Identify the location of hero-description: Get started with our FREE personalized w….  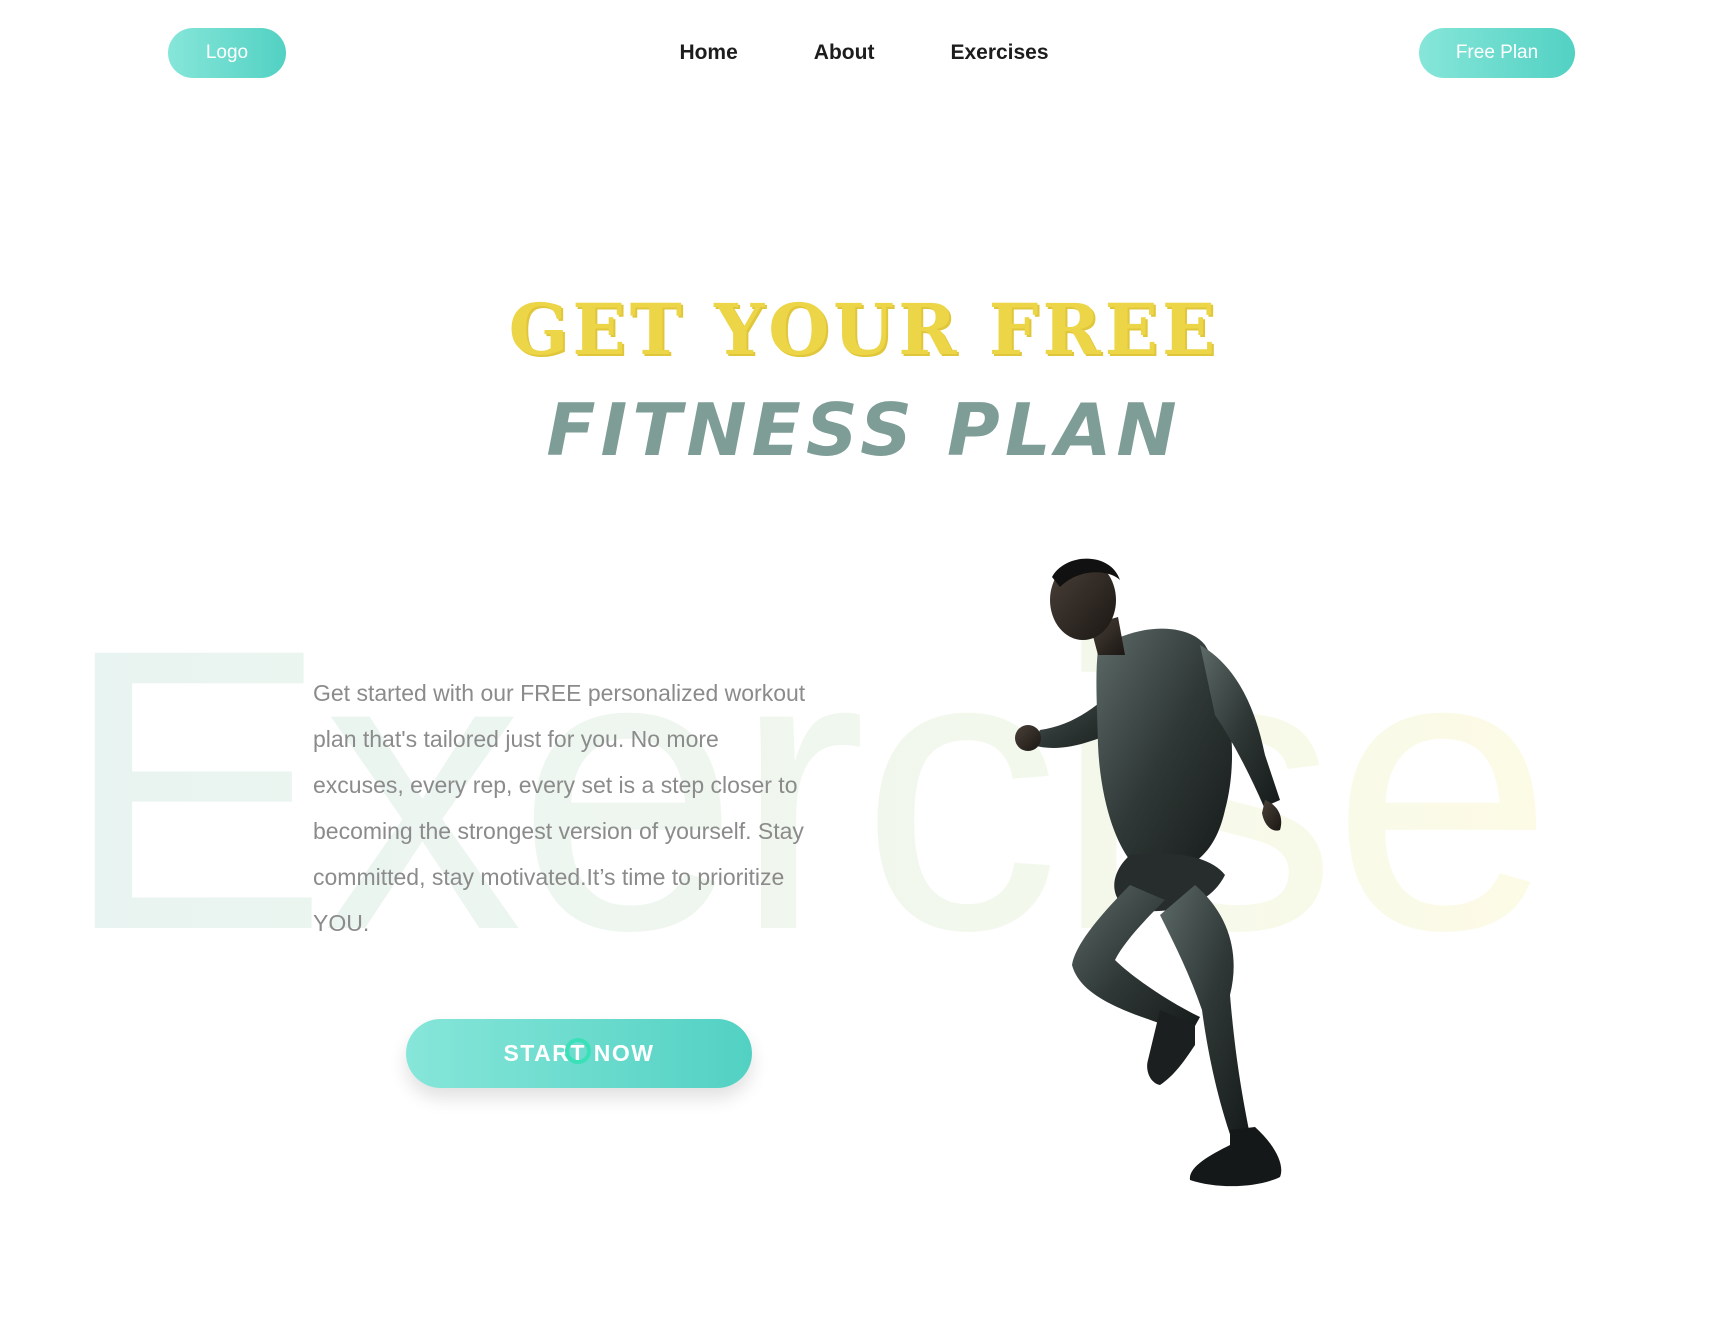
(559, 808).